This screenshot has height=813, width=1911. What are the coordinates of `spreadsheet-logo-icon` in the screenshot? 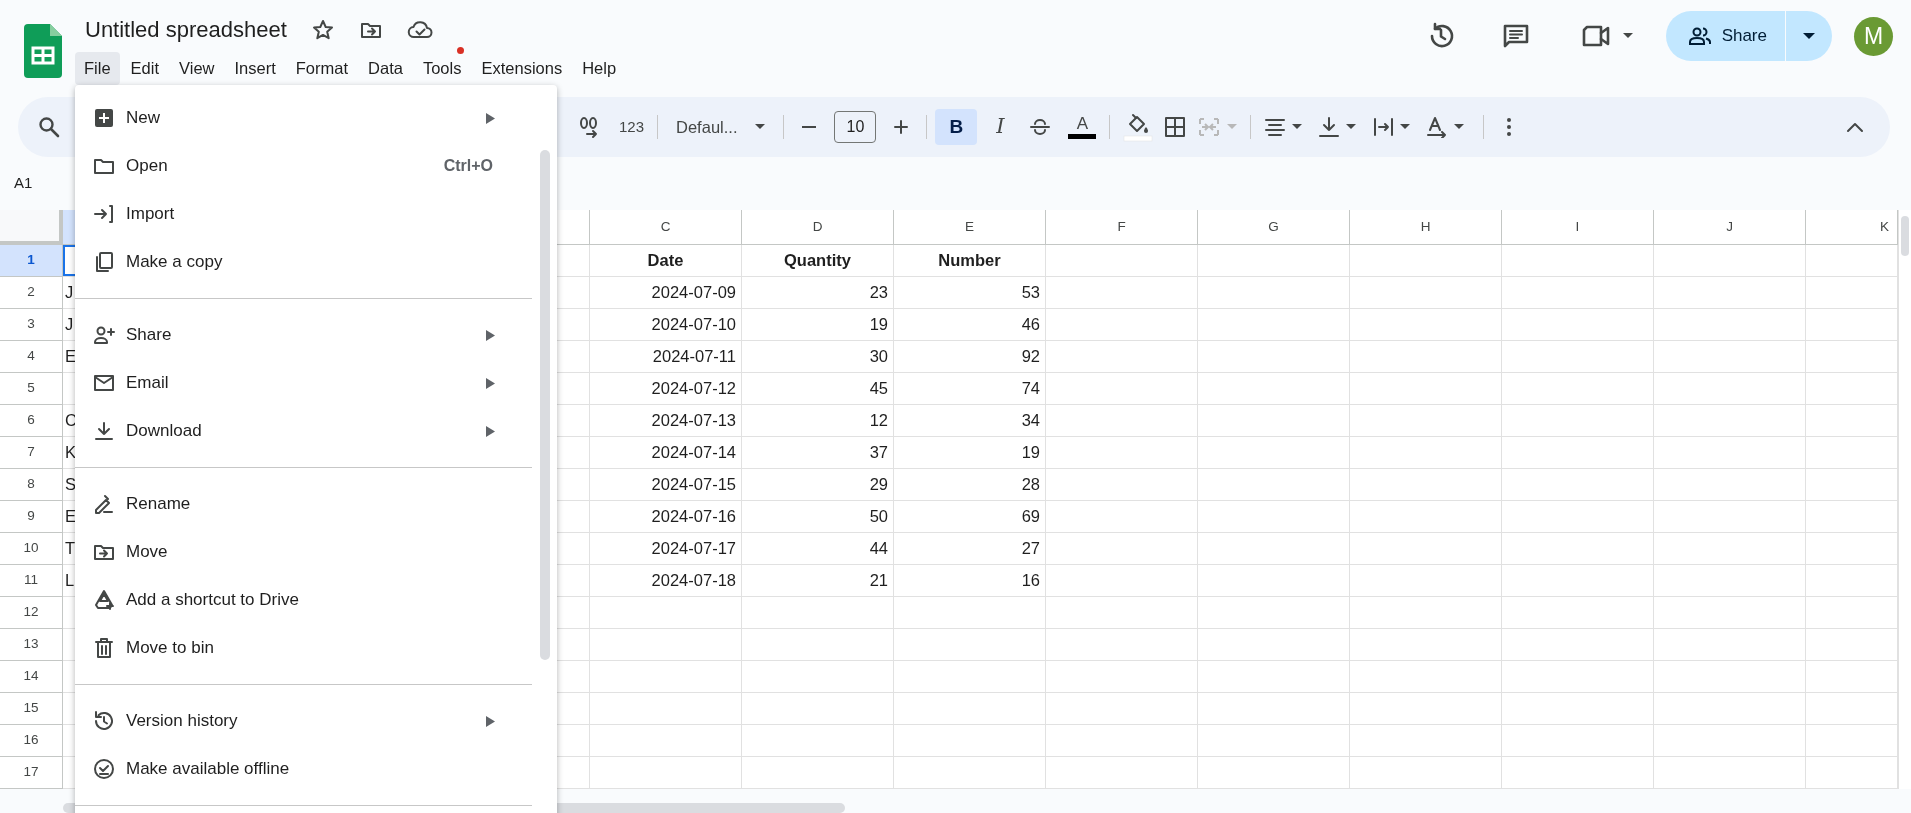 It's located at (42, 51).